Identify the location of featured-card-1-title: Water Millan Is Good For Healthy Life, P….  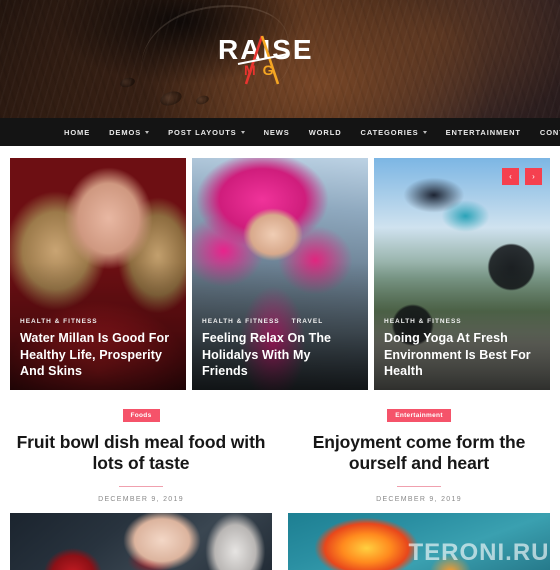
(98, 355).